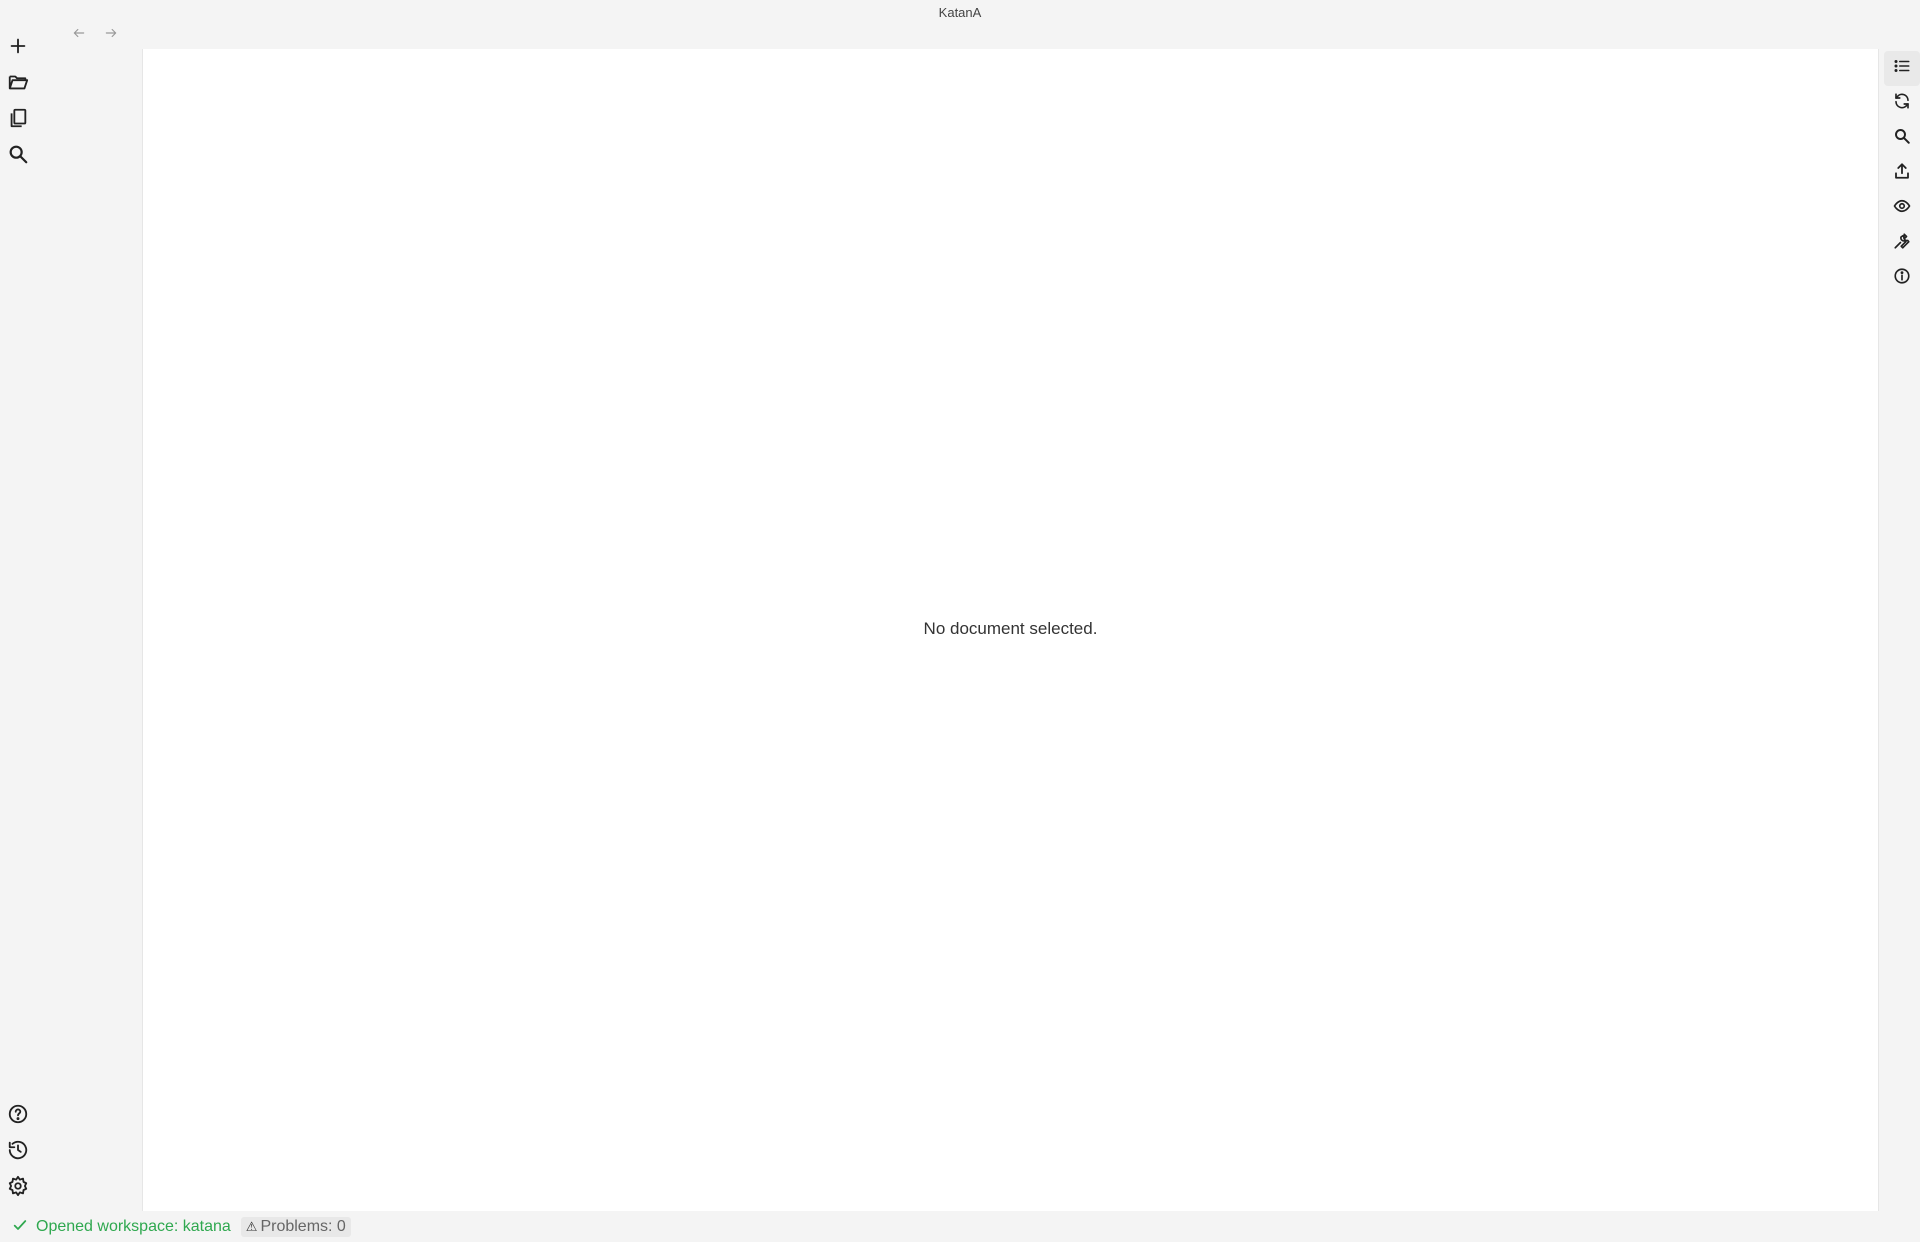 This screenshot has height=1242, width=1920. I want to click on search-button, so click(18, 156).